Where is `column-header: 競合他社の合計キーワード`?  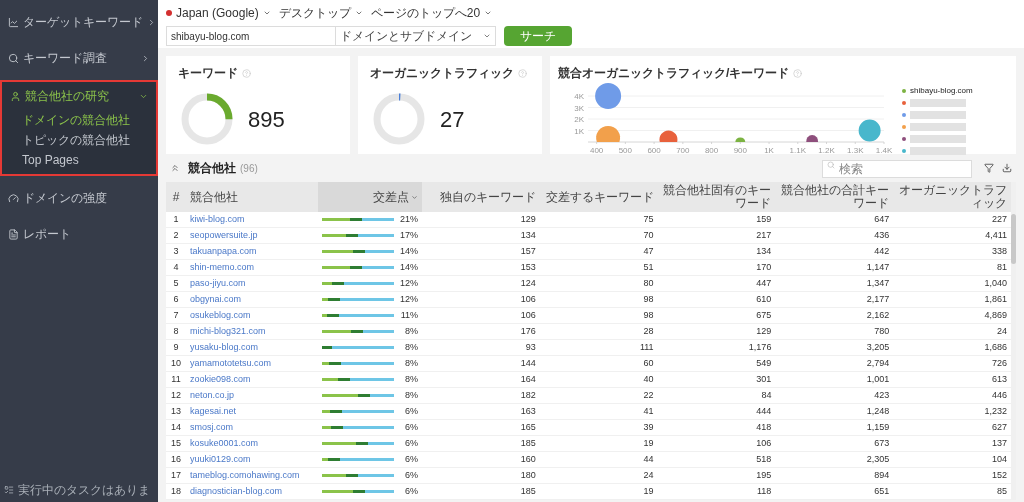 column-header: 競合他社の合計キーワード is located at coordinates (834, 197).